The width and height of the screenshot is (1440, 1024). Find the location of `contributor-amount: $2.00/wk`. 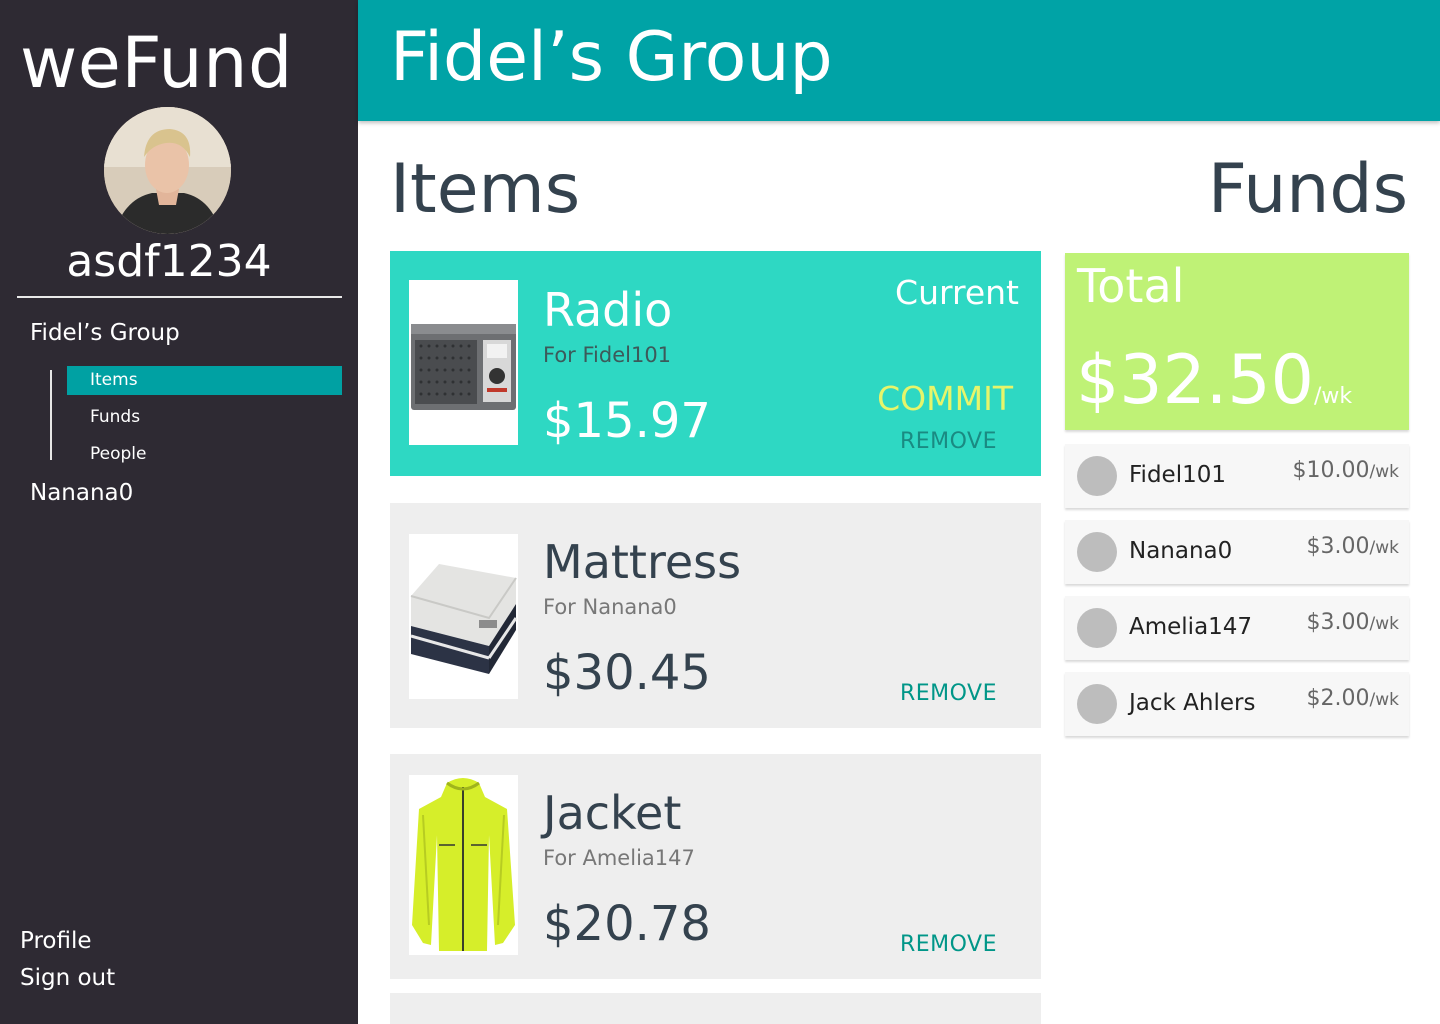

contributor-amount: $2.00/wk is located at coordinates (1353, 698).